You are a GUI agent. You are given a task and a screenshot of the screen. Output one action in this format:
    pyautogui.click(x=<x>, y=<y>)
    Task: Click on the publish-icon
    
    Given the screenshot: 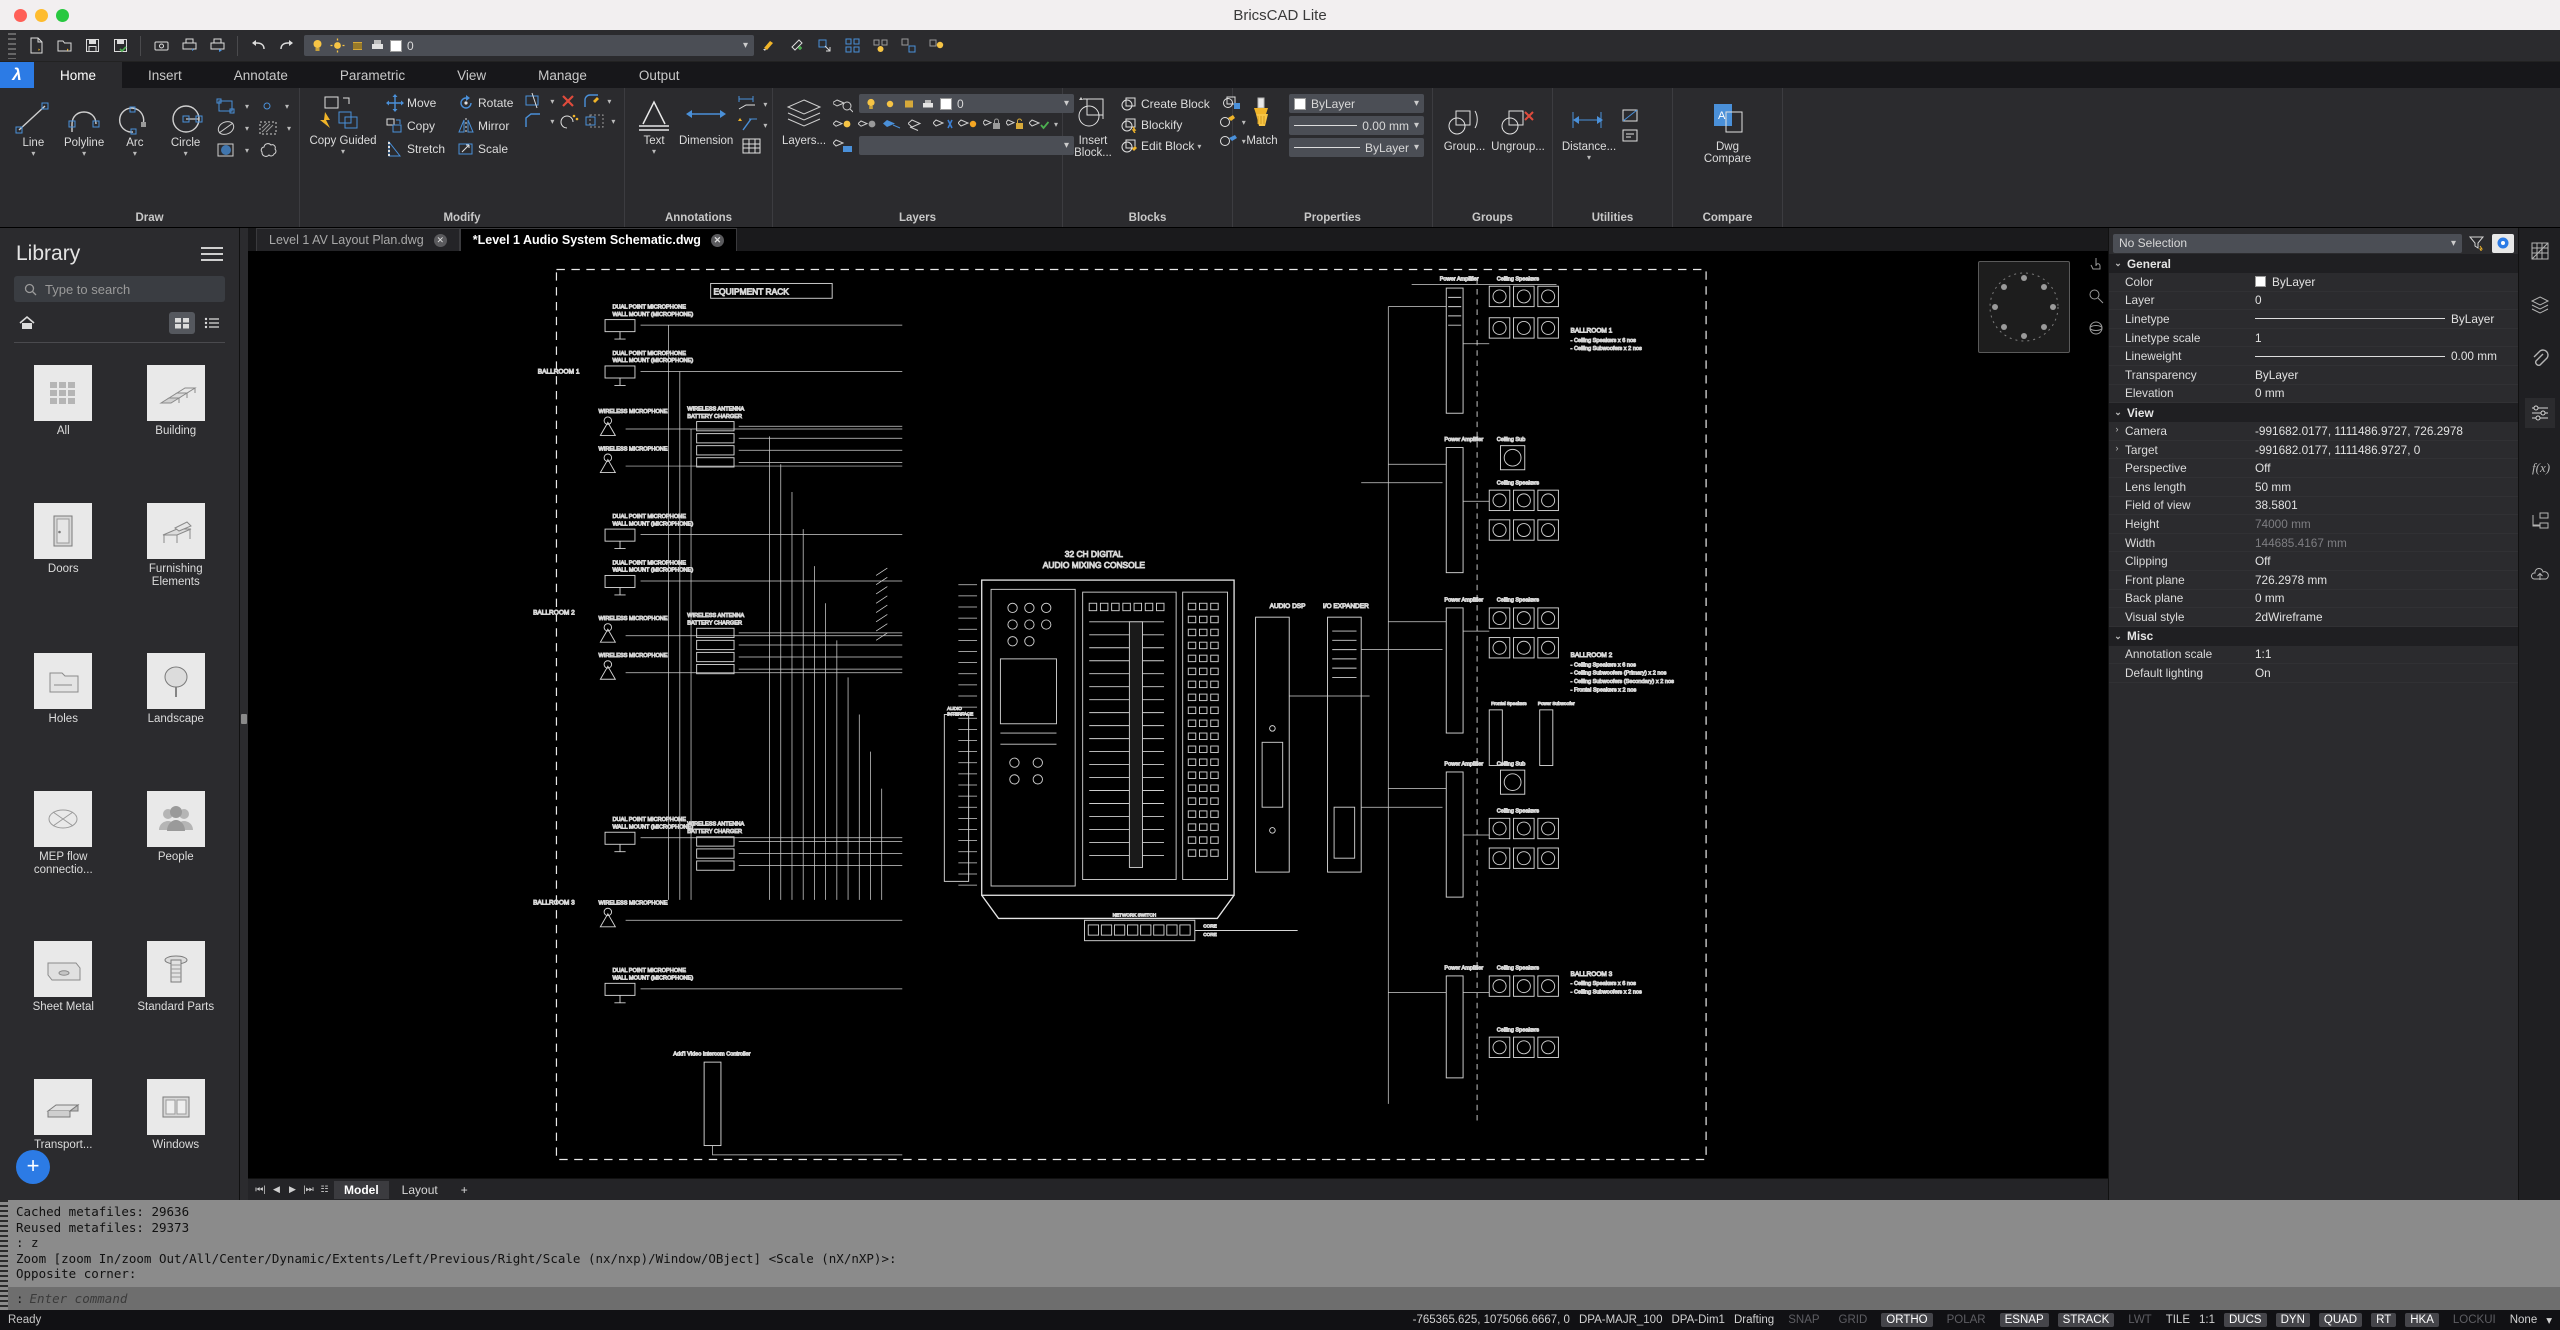 What is the action you would take?
    pyautogui.click(x=217, y=46)
    